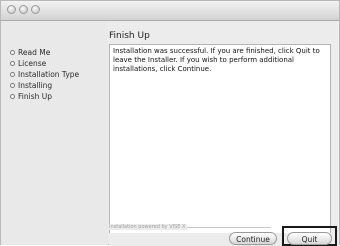  What do you see at coordinates (35, 96) in the screenshot?
I see `step-label: Finish Up` at bounding box center [35, 96].